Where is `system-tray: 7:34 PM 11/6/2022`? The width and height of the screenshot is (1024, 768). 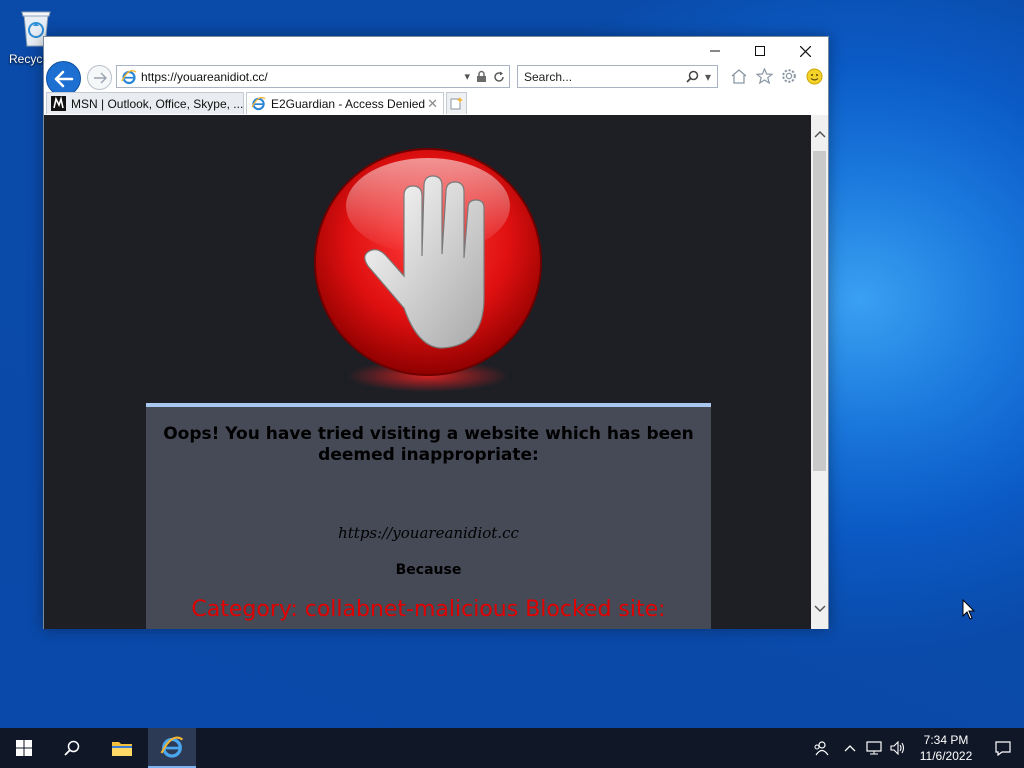 system-tray: 7:34 PM 11/6/2022 is located at coordinates (914, 748).